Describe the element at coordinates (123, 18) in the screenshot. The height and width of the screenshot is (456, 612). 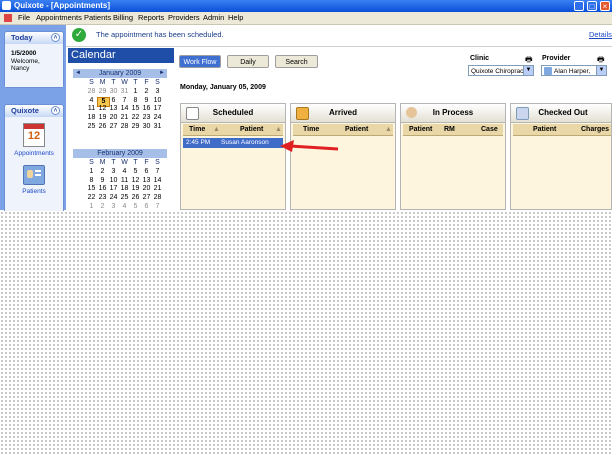
I see `menu-billing: Billing` at that location.